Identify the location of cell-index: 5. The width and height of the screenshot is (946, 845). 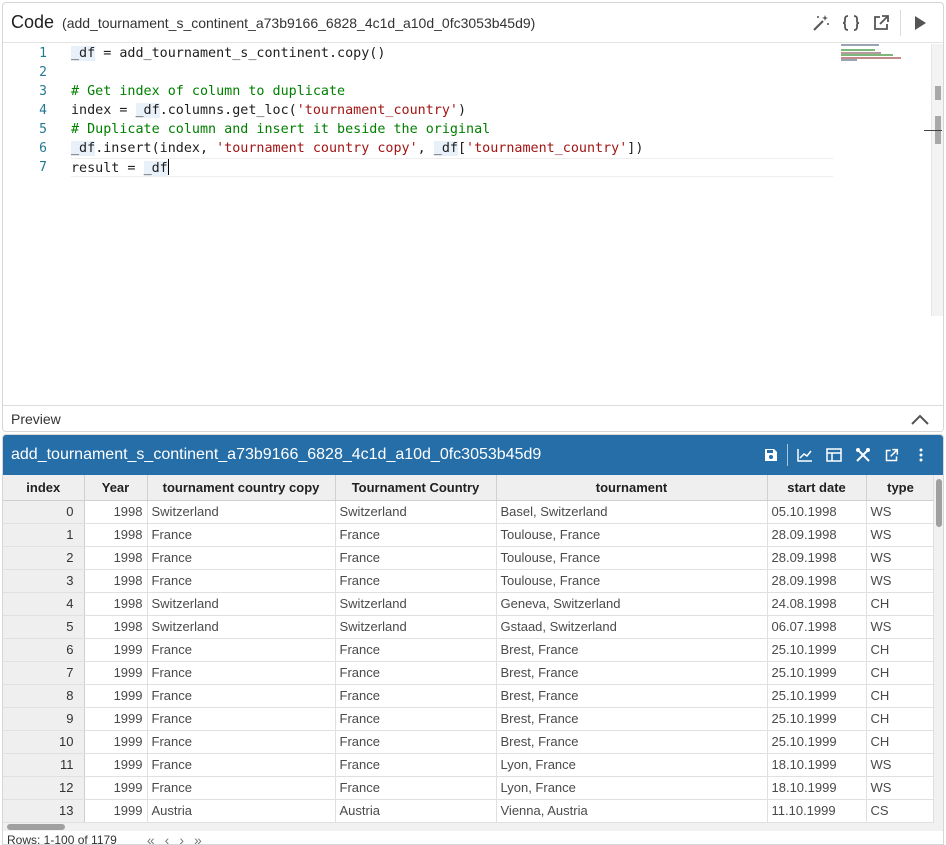
(44, 627).